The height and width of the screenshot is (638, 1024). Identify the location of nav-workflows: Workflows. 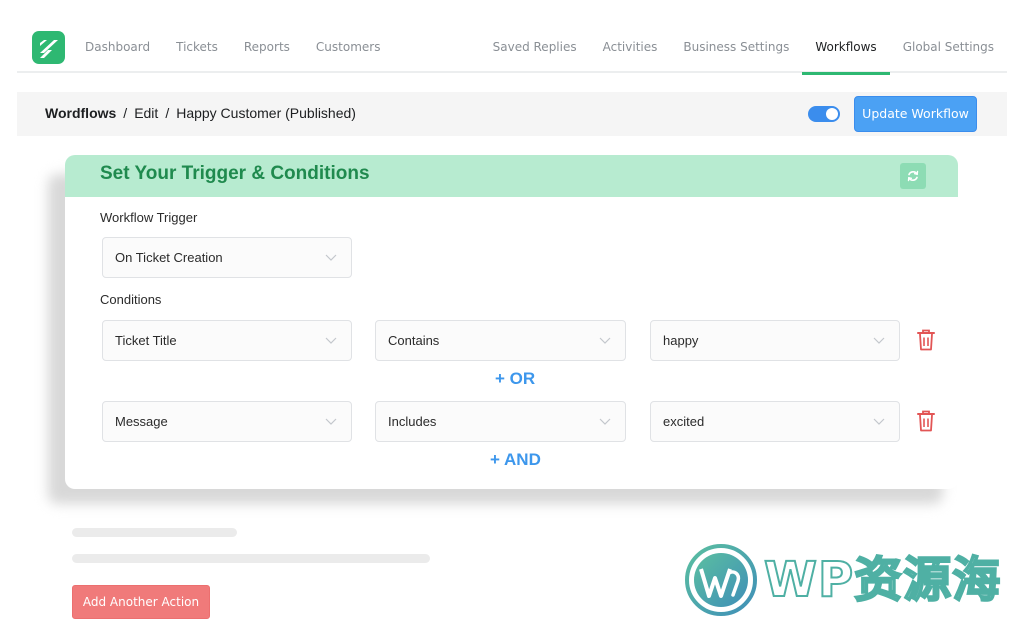
(846, 48).